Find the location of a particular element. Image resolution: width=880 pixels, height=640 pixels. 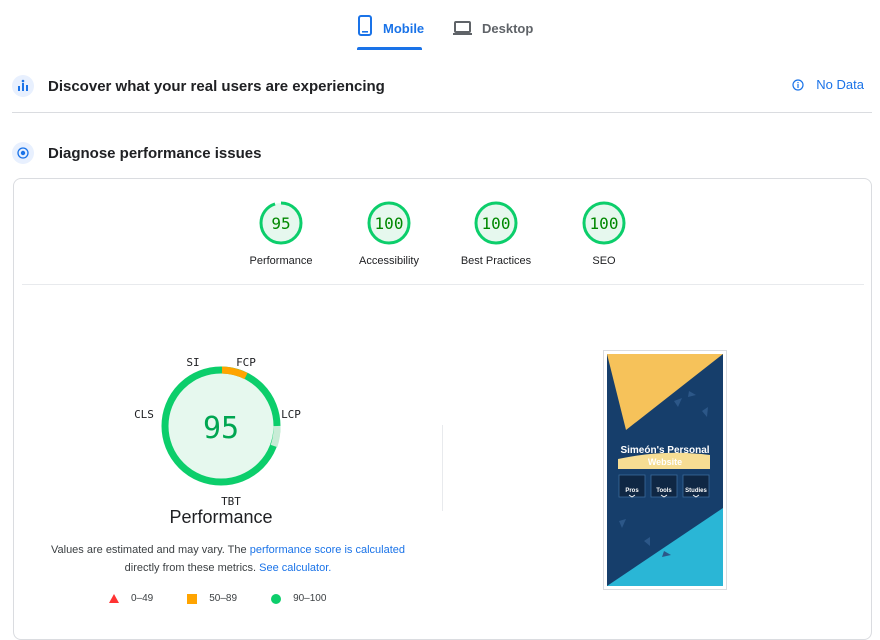

triangle-icon is located at coordinates (114, 598).